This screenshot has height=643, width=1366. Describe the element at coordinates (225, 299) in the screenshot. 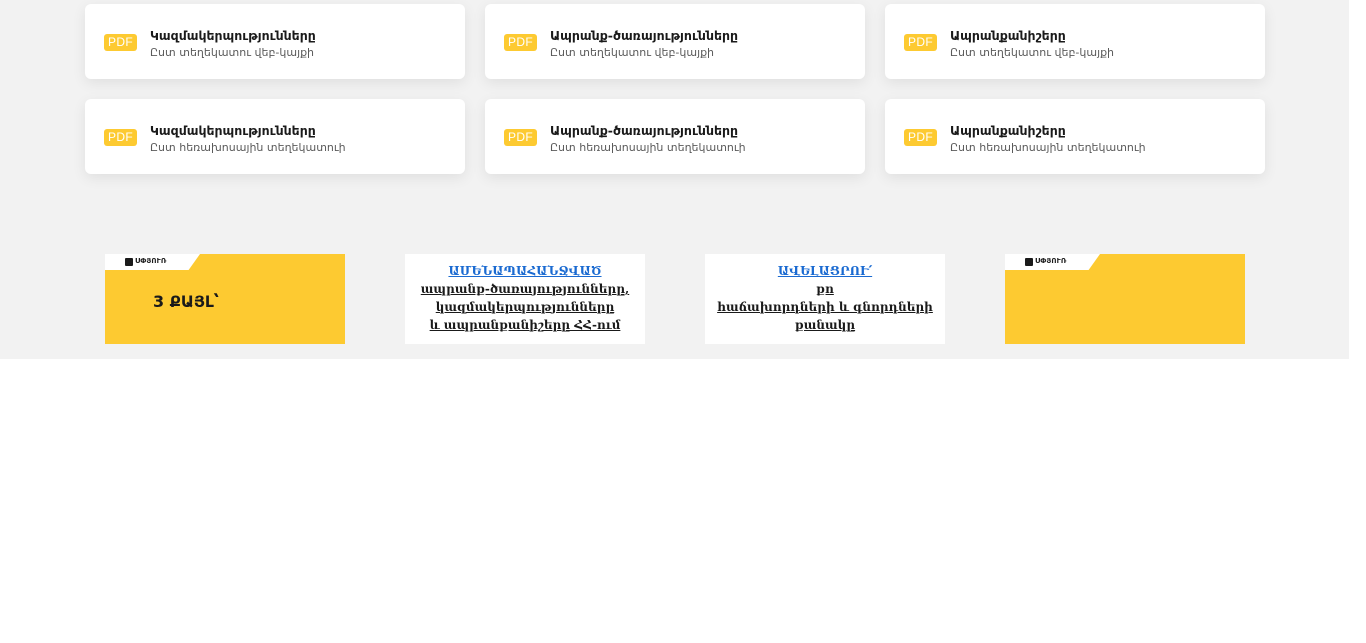

I see `ad-banner-three-steps: ՍՓՅՈՒՌ 3 ՔԱՅԼ՝` at that location.